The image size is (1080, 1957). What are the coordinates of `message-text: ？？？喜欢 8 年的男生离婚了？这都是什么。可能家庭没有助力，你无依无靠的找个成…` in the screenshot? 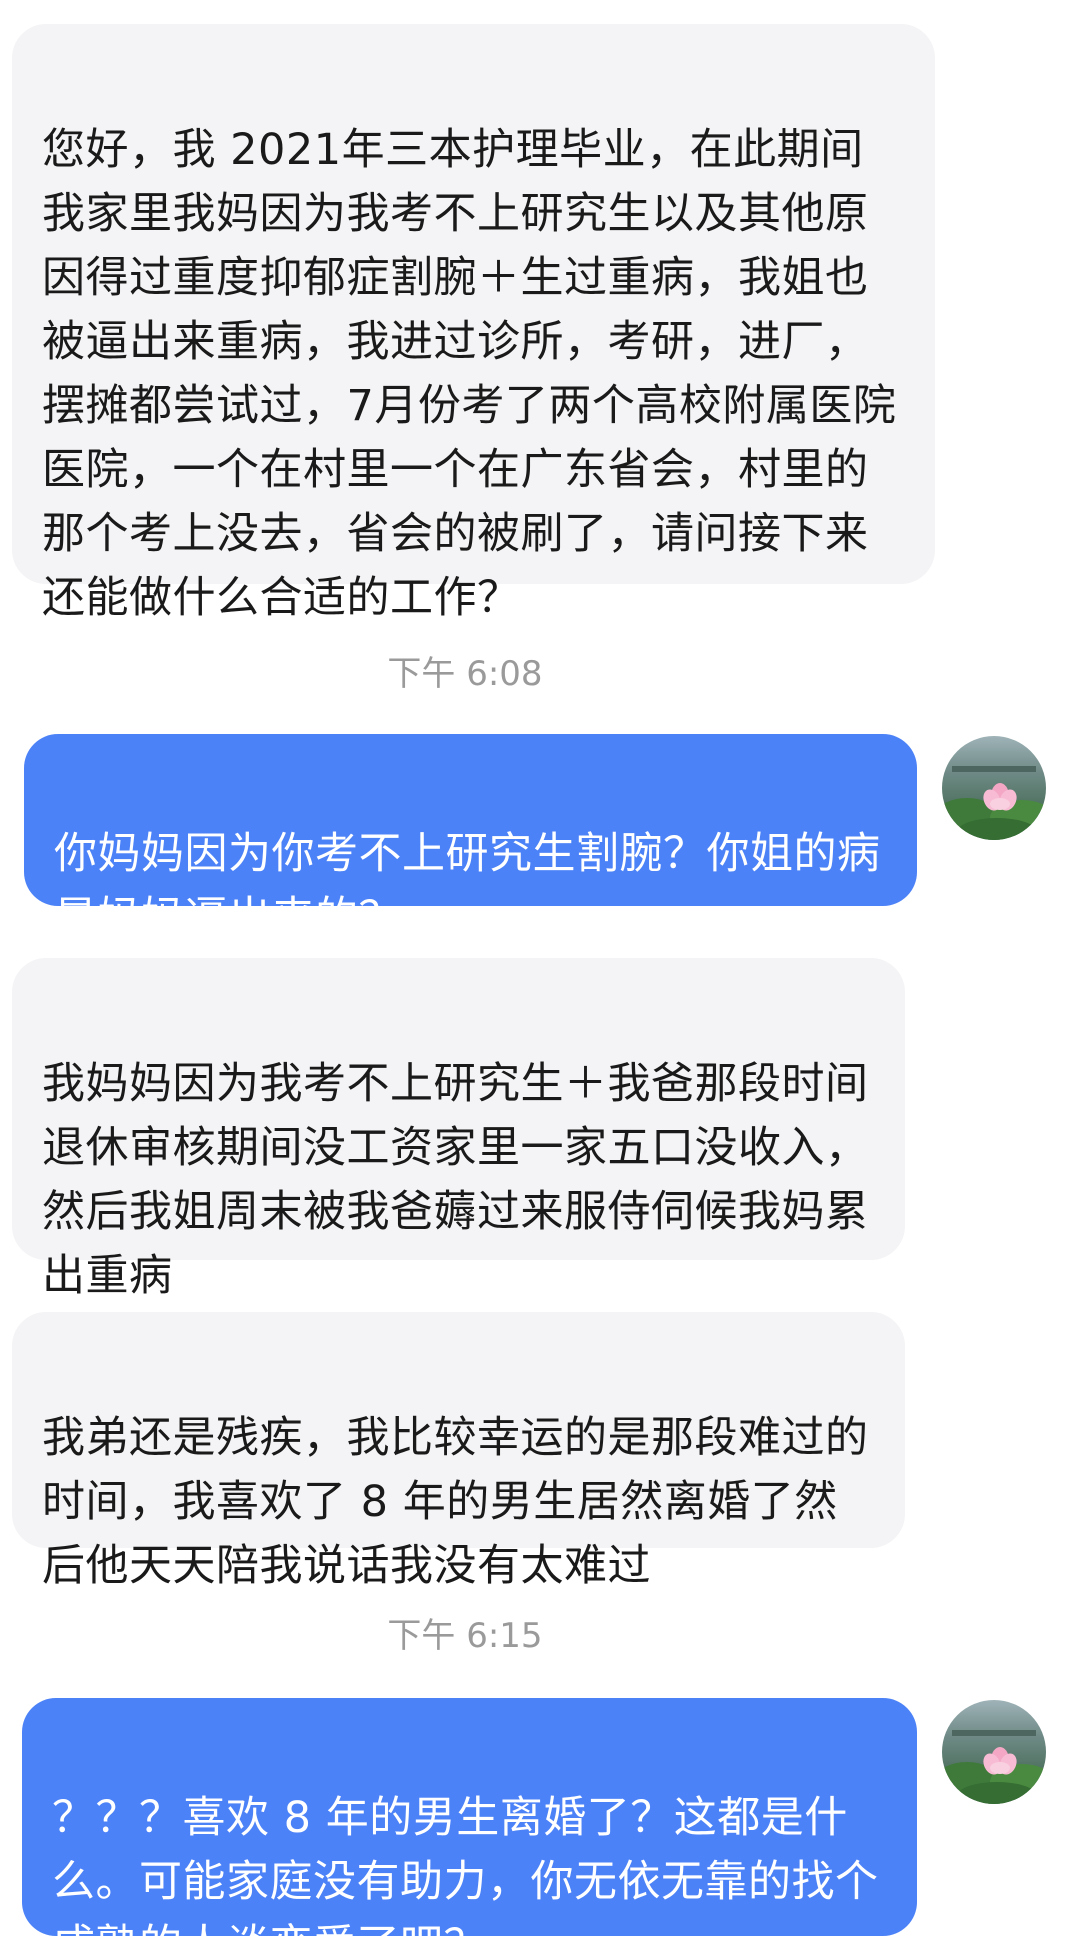 It's located at (465, 1875).